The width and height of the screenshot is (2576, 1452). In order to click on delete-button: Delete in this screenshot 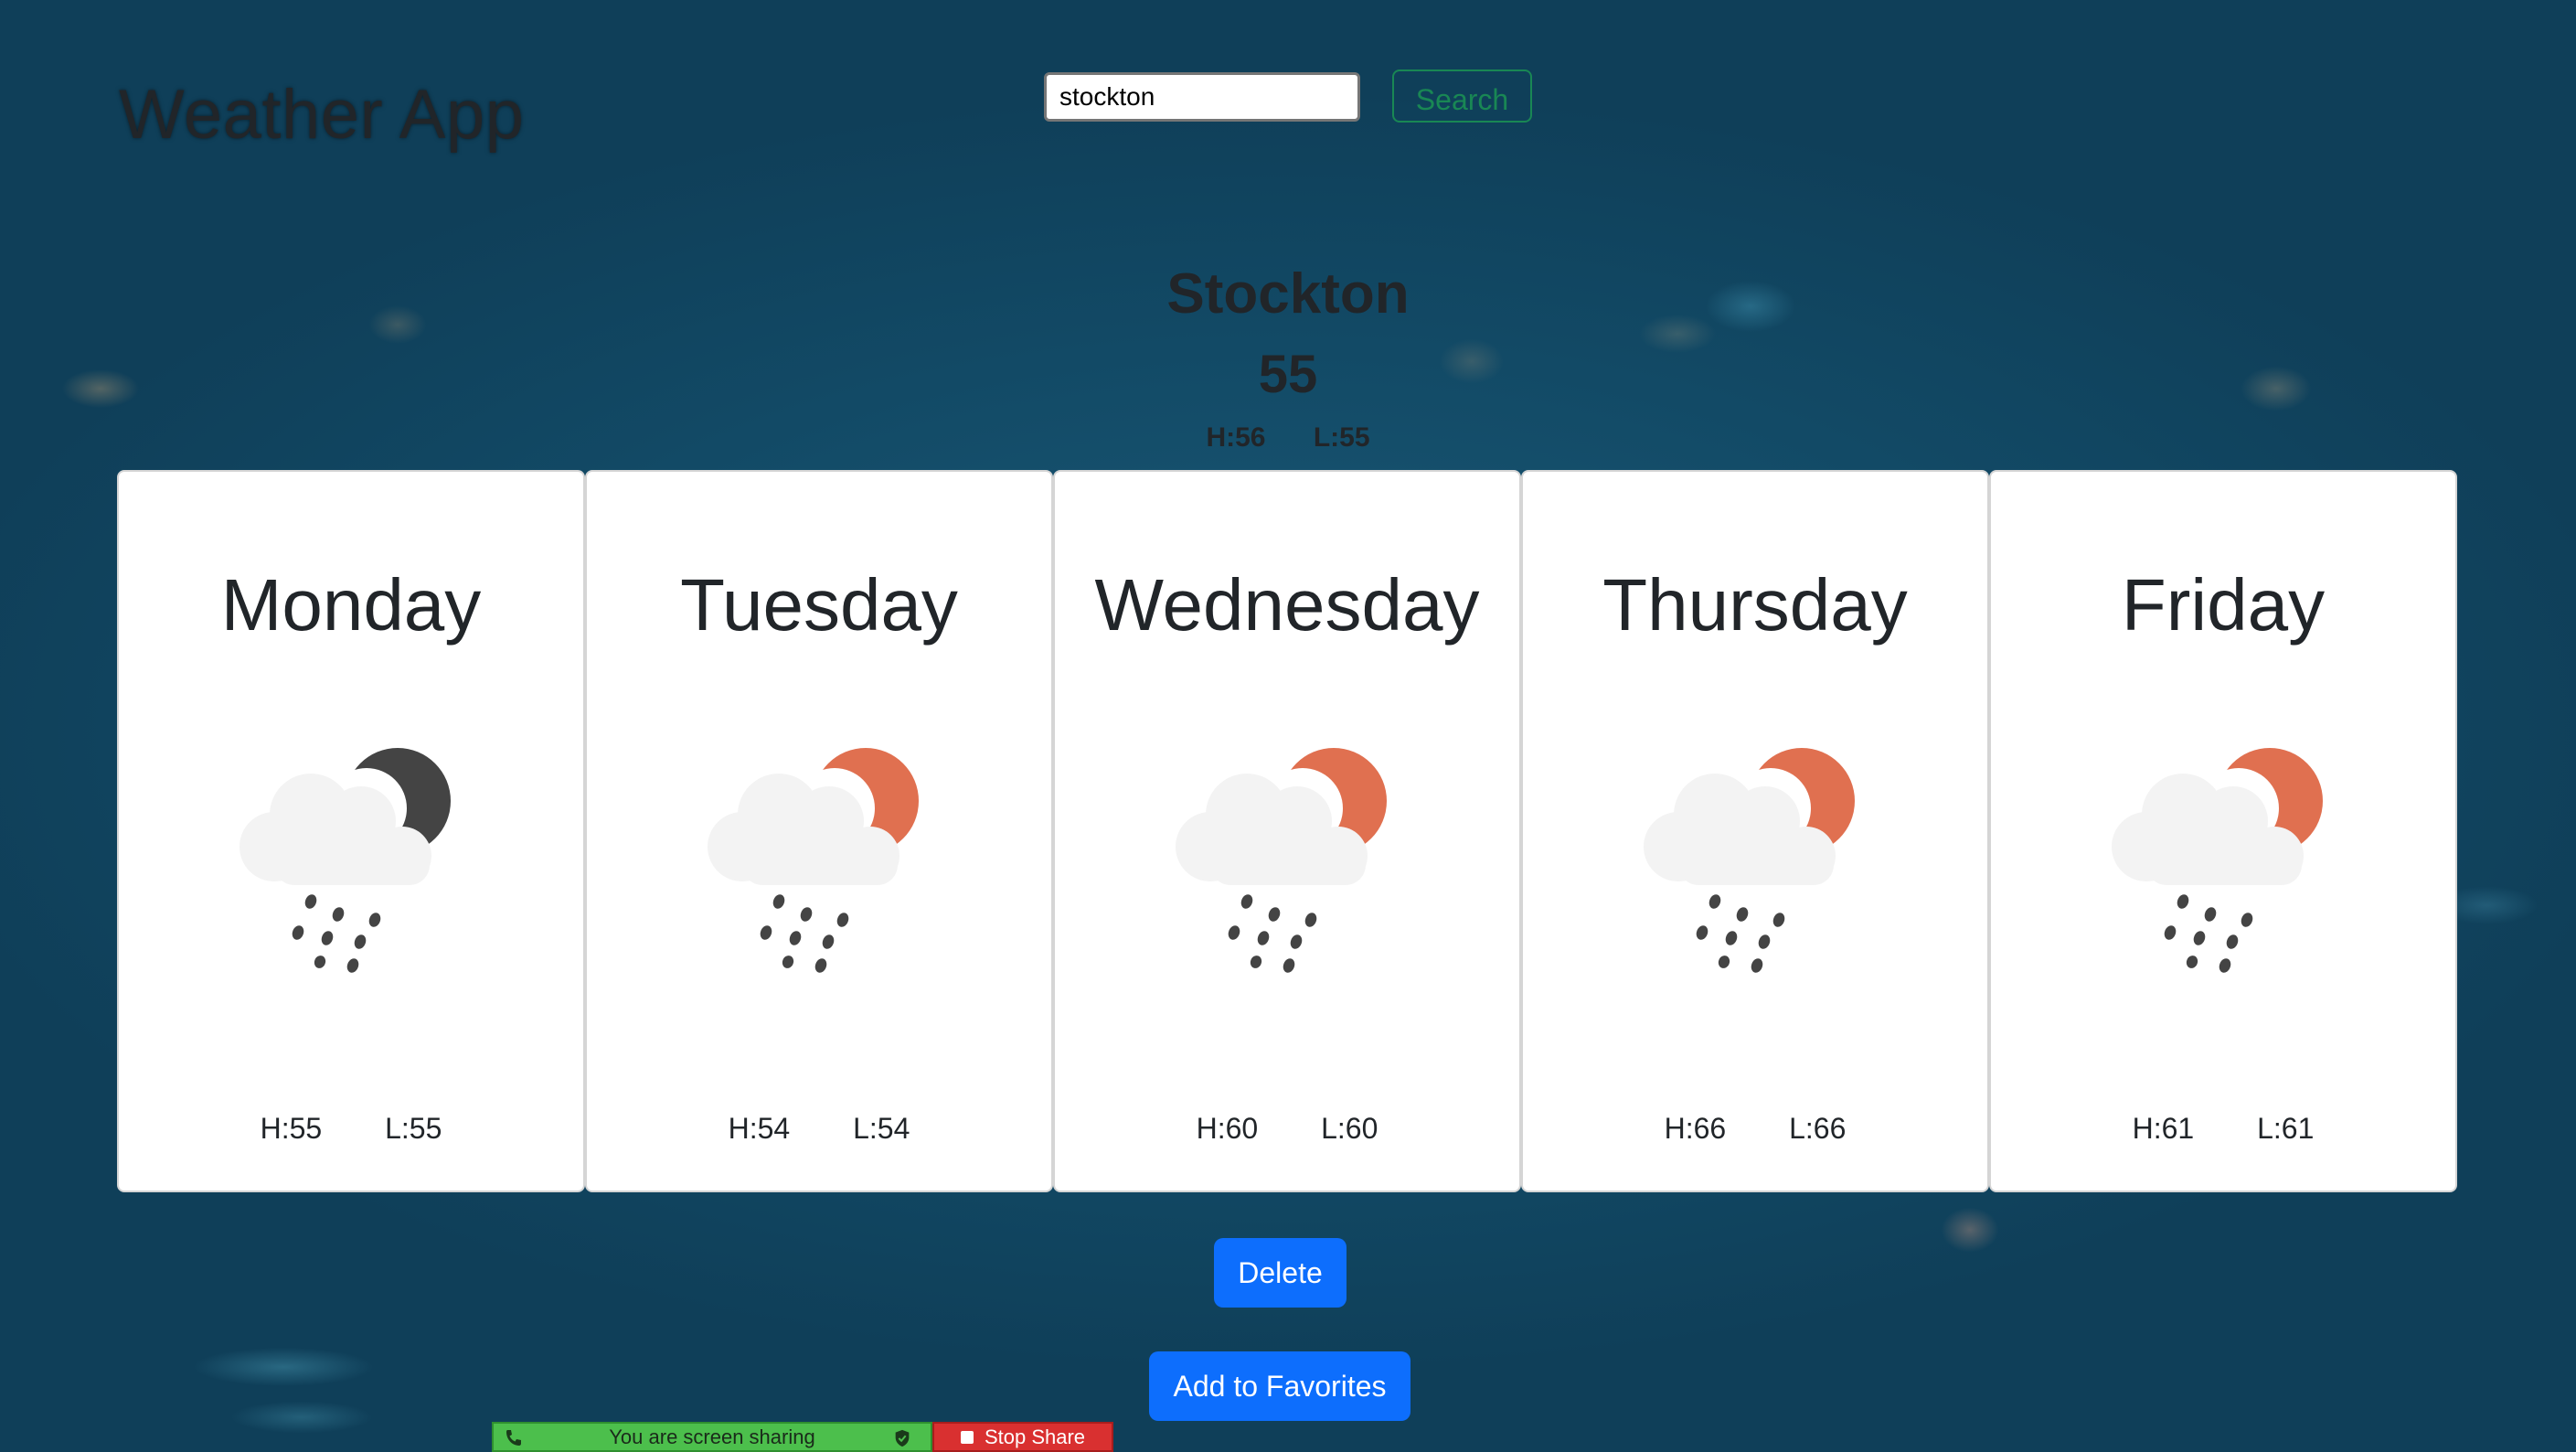, I will do `click(1281, 1273)`.